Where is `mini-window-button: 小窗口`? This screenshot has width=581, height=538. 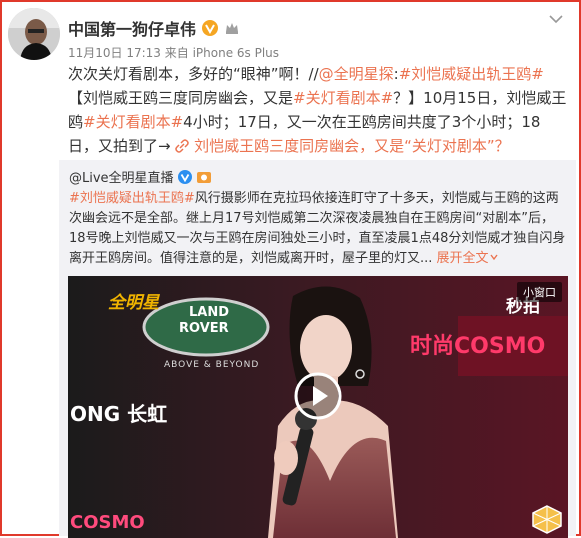 mini-window-button: 小窗口 is located at coordinates (539, 292).